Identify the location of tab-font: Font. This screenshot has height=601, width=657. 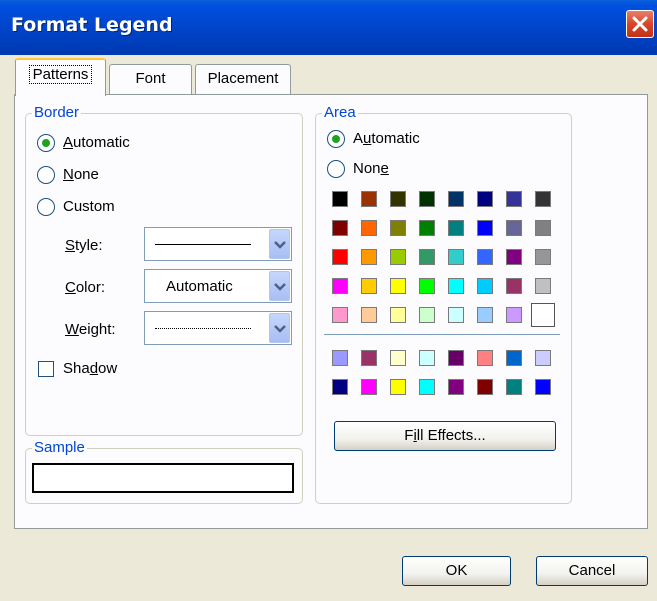
(150, 79).